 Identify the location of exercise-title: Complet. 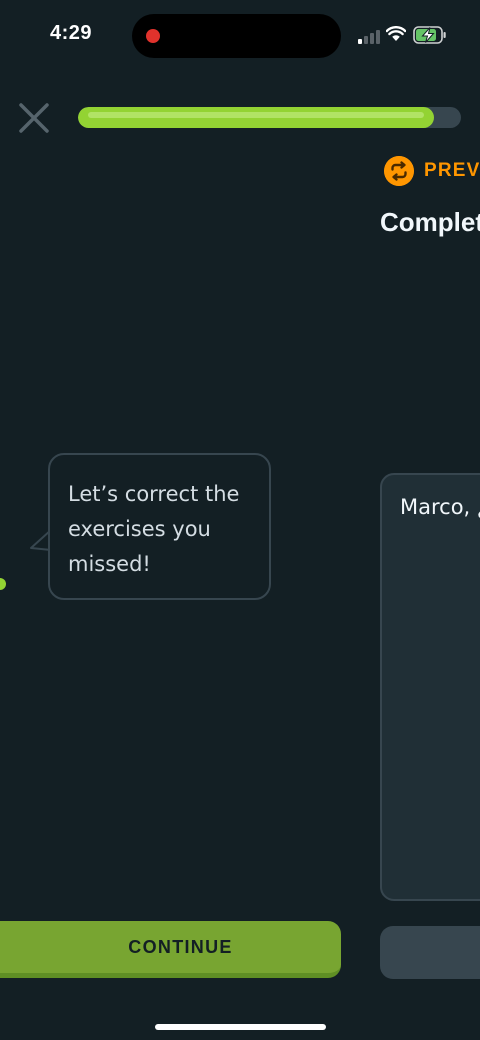
(430, 222).